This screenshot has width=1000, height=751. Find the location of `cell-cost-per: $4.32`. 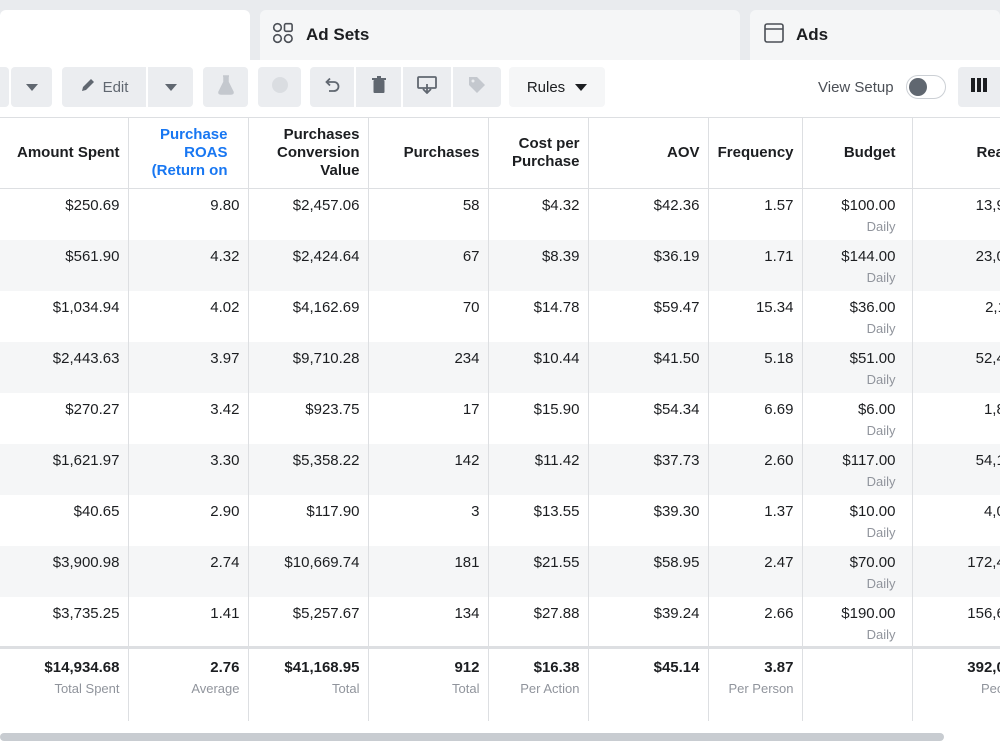

cell-cost-per: $4.32 is located at coordinates (538, 214).